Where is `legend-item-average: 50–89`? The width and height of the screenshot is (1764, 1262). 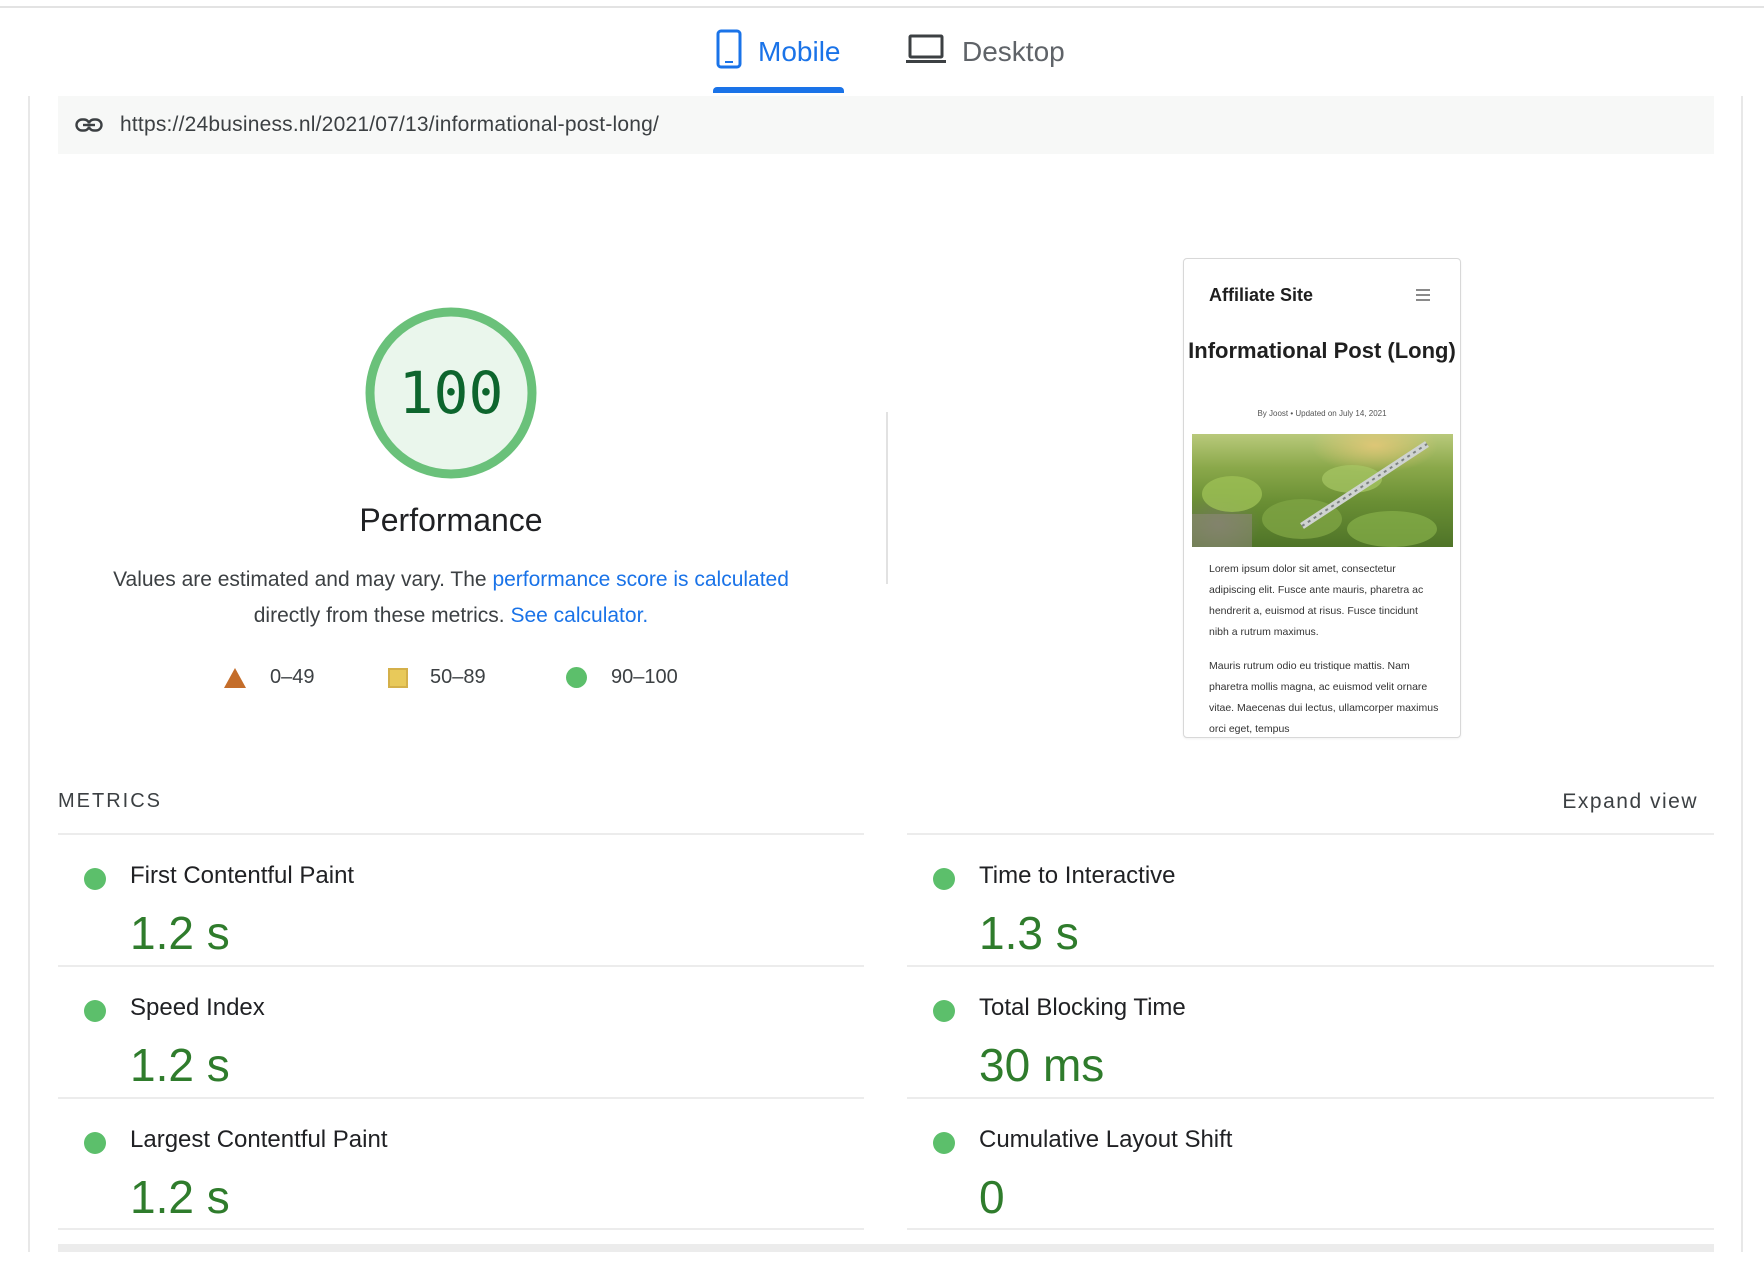
legend-item-average: 50–89 is located at coordinates (437, 677).